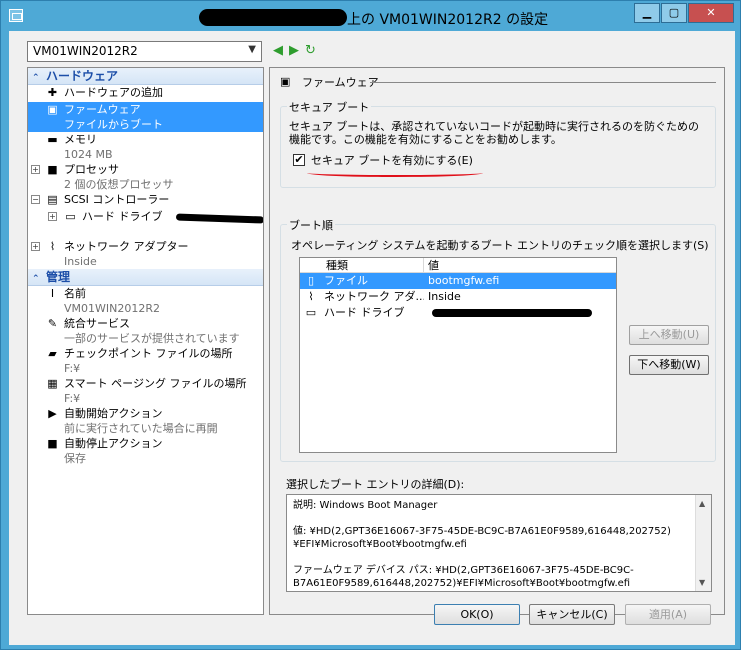  What do you see at coordinates (458, 281) in the screenshot?
I see `boot-entry-row: ▯ ファイル bootmgfw.efi` at bounding box center [458, 281].